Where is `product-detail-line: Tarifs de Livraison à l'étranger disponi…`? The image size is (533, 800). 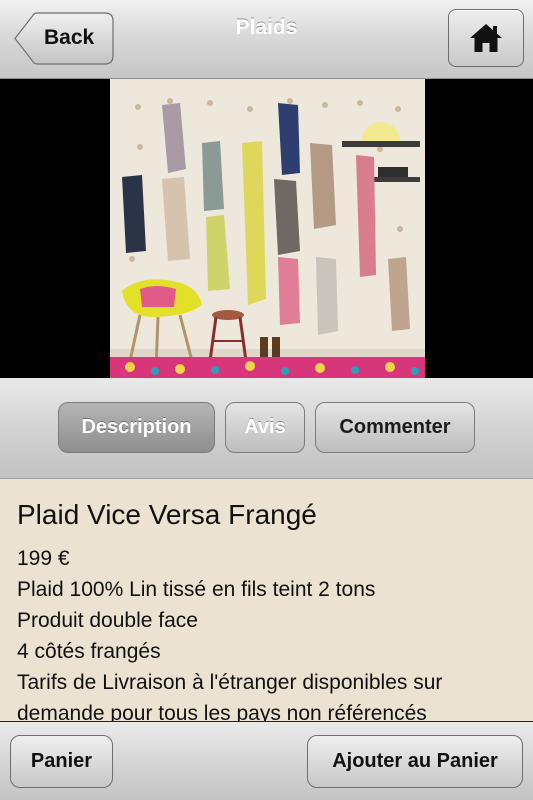
product-detail-line: Tarifs de Livraison à l'étranger disponi… is located at coordinates (230, 682).